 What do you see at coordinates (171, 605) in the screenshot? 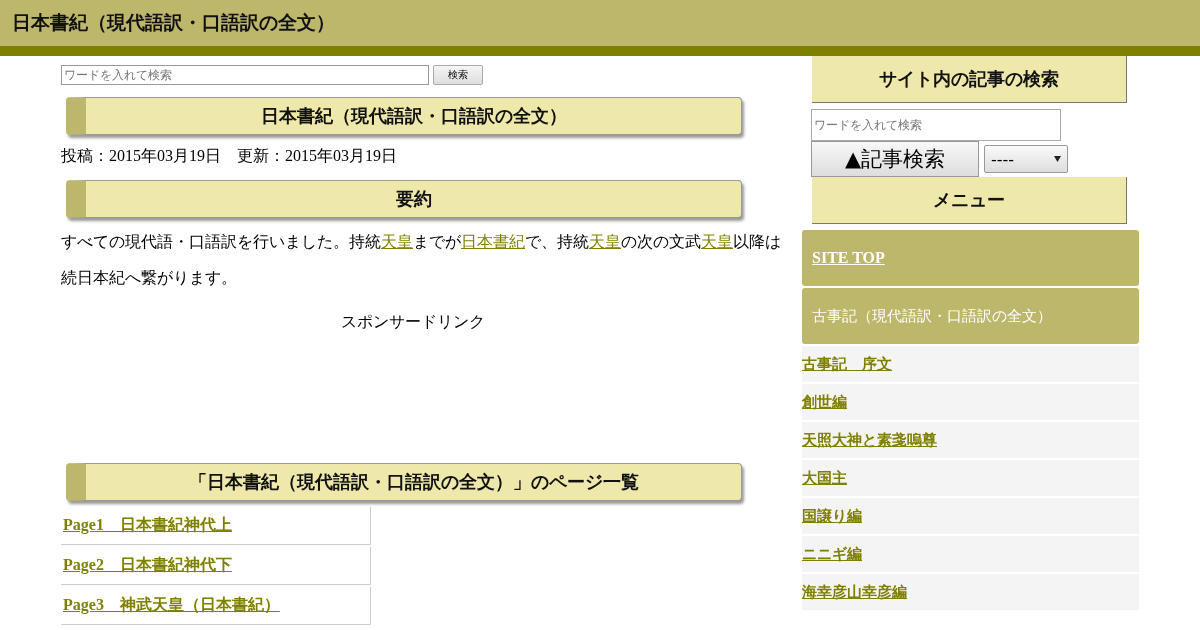
I see `page-link: Page3 神武天皇（日本書紀）` at bounding box center [171, 605].